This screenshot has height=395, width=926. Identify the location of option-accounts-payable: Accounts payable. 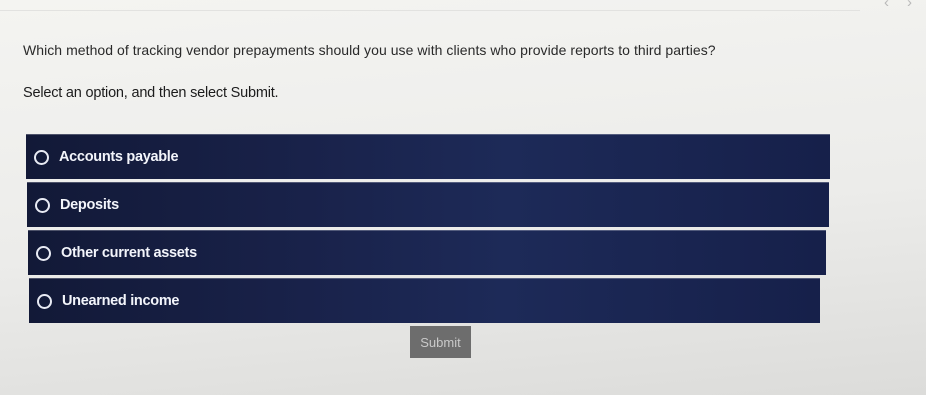
(428, 156).